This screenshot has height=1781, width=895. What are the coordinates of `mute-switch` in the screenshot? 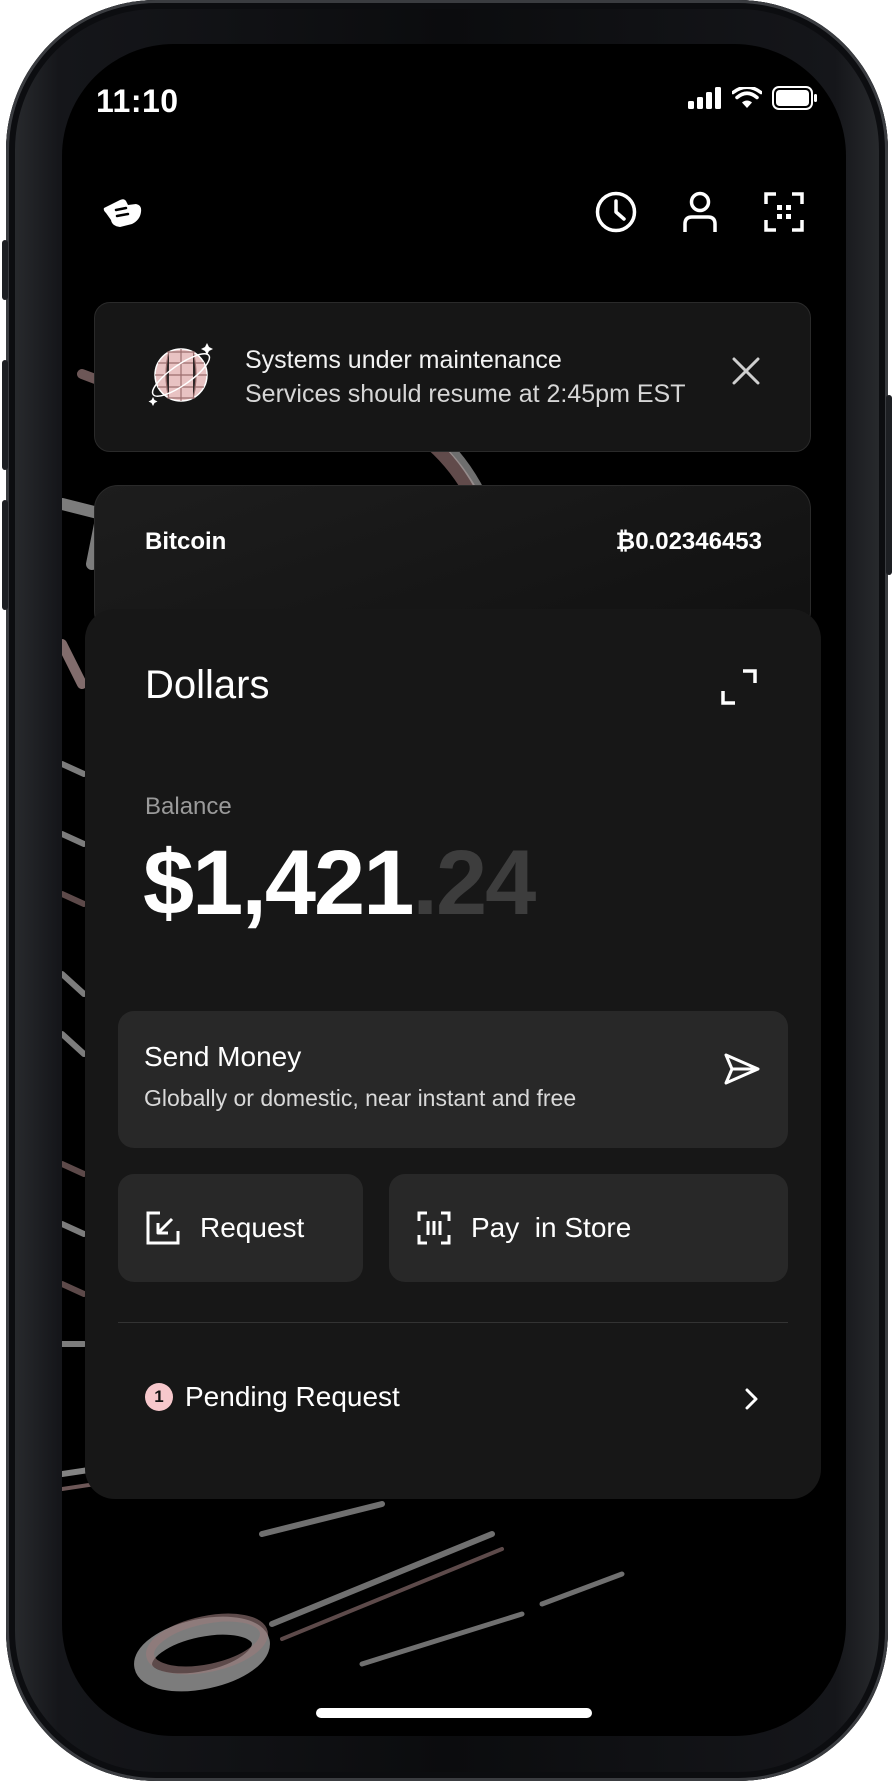 It's located at (5, 270).